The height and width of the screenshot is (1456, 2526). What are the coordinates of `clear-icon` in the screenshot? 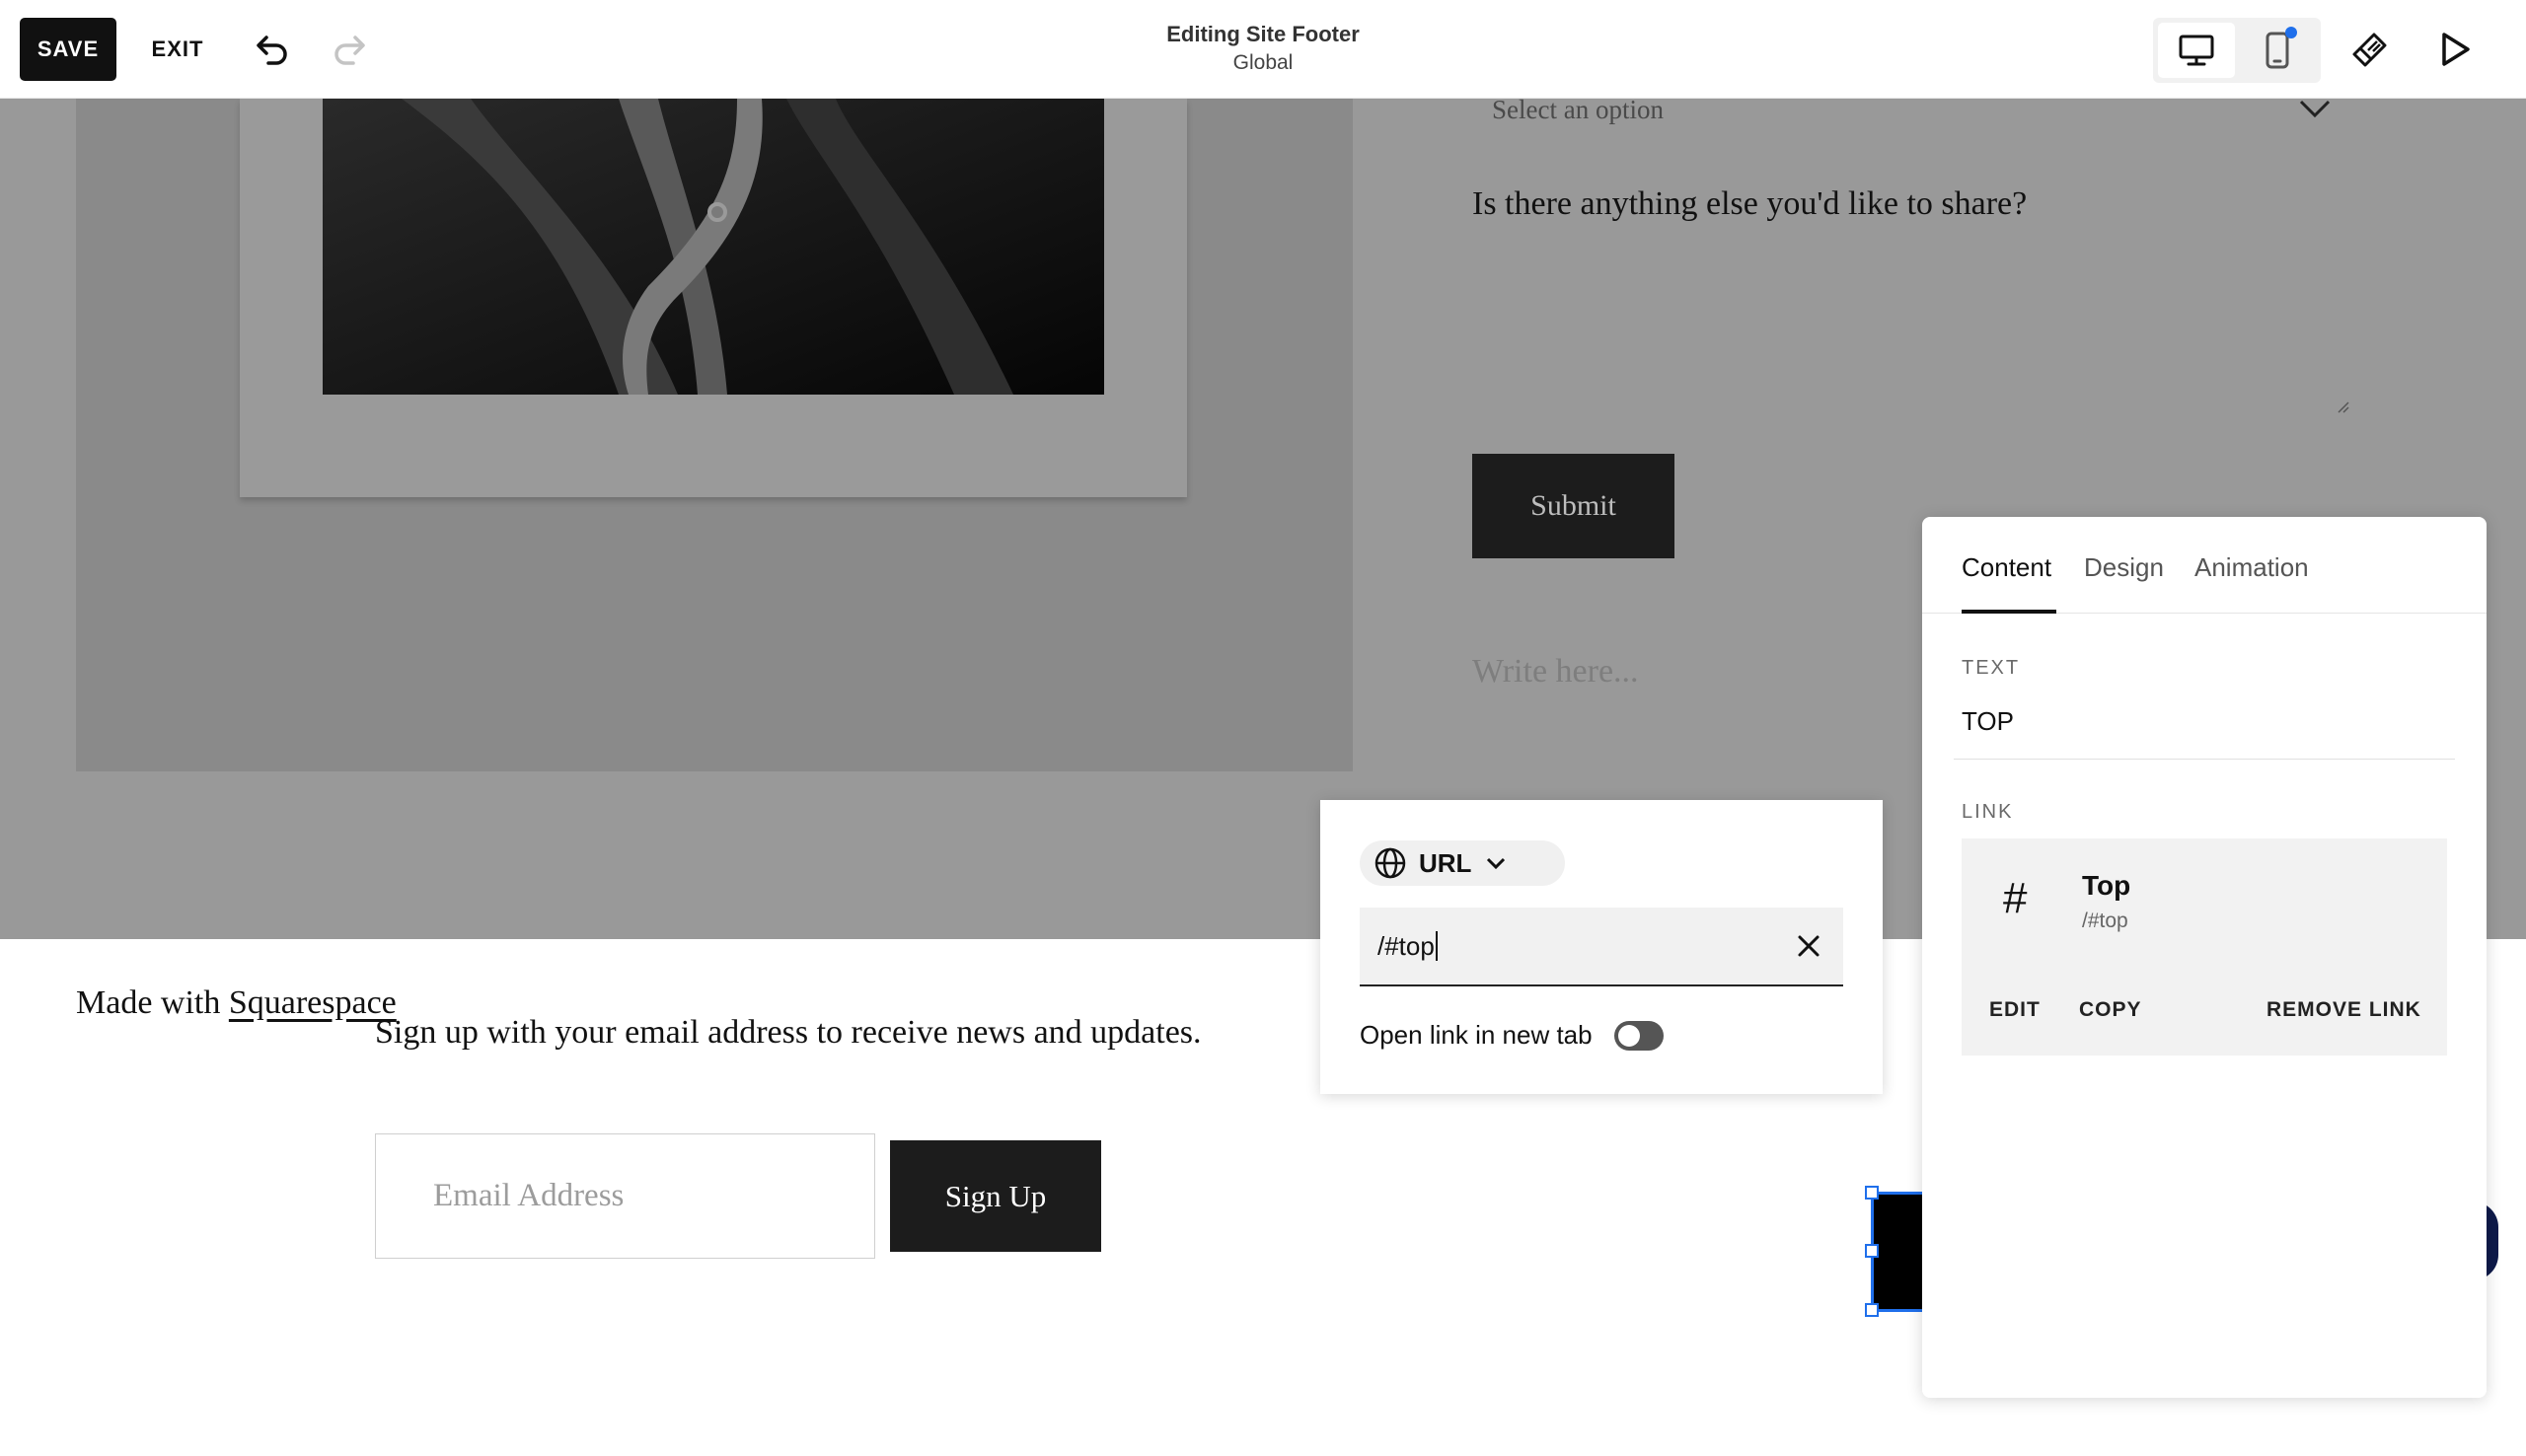 It's located at (1808, 946).